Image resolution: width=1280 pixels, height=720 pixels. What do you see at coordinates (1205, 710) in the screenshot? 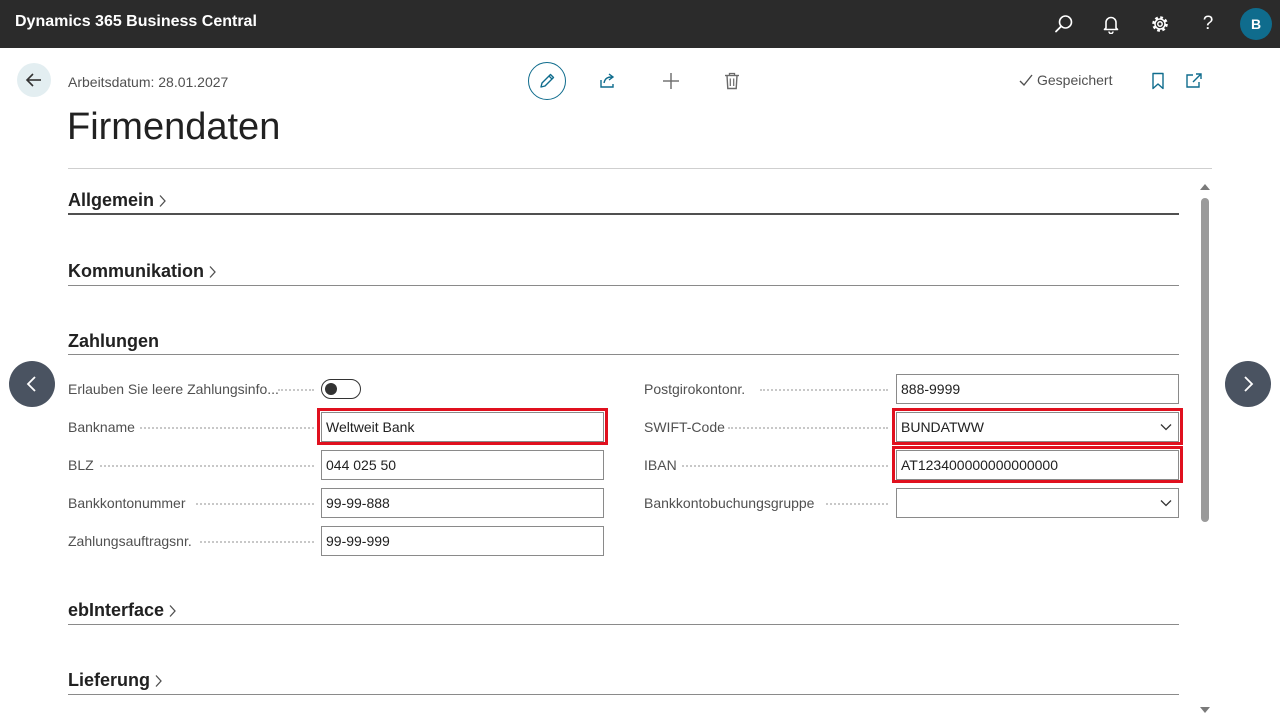
I see `scroll-down-arrow` at bounding box center [1205, 710].